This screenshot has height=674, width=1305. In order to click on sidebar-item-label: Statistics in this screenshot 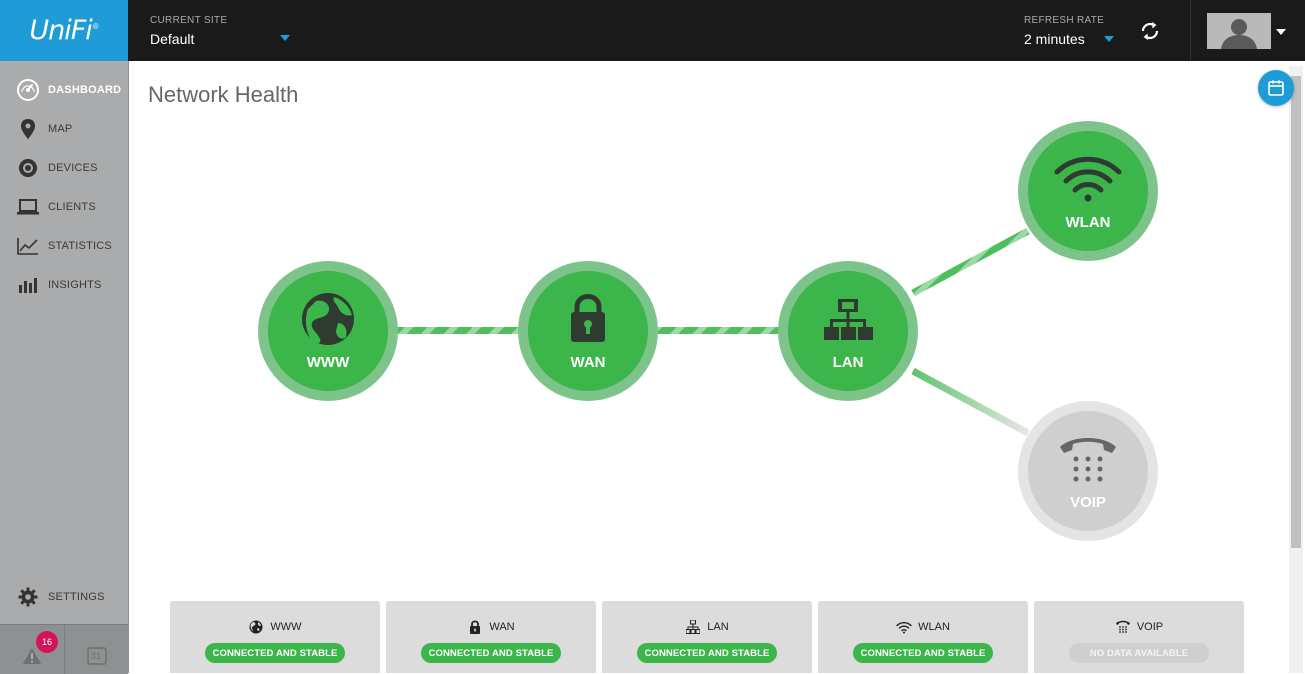, I will do `click(80, 245)`.